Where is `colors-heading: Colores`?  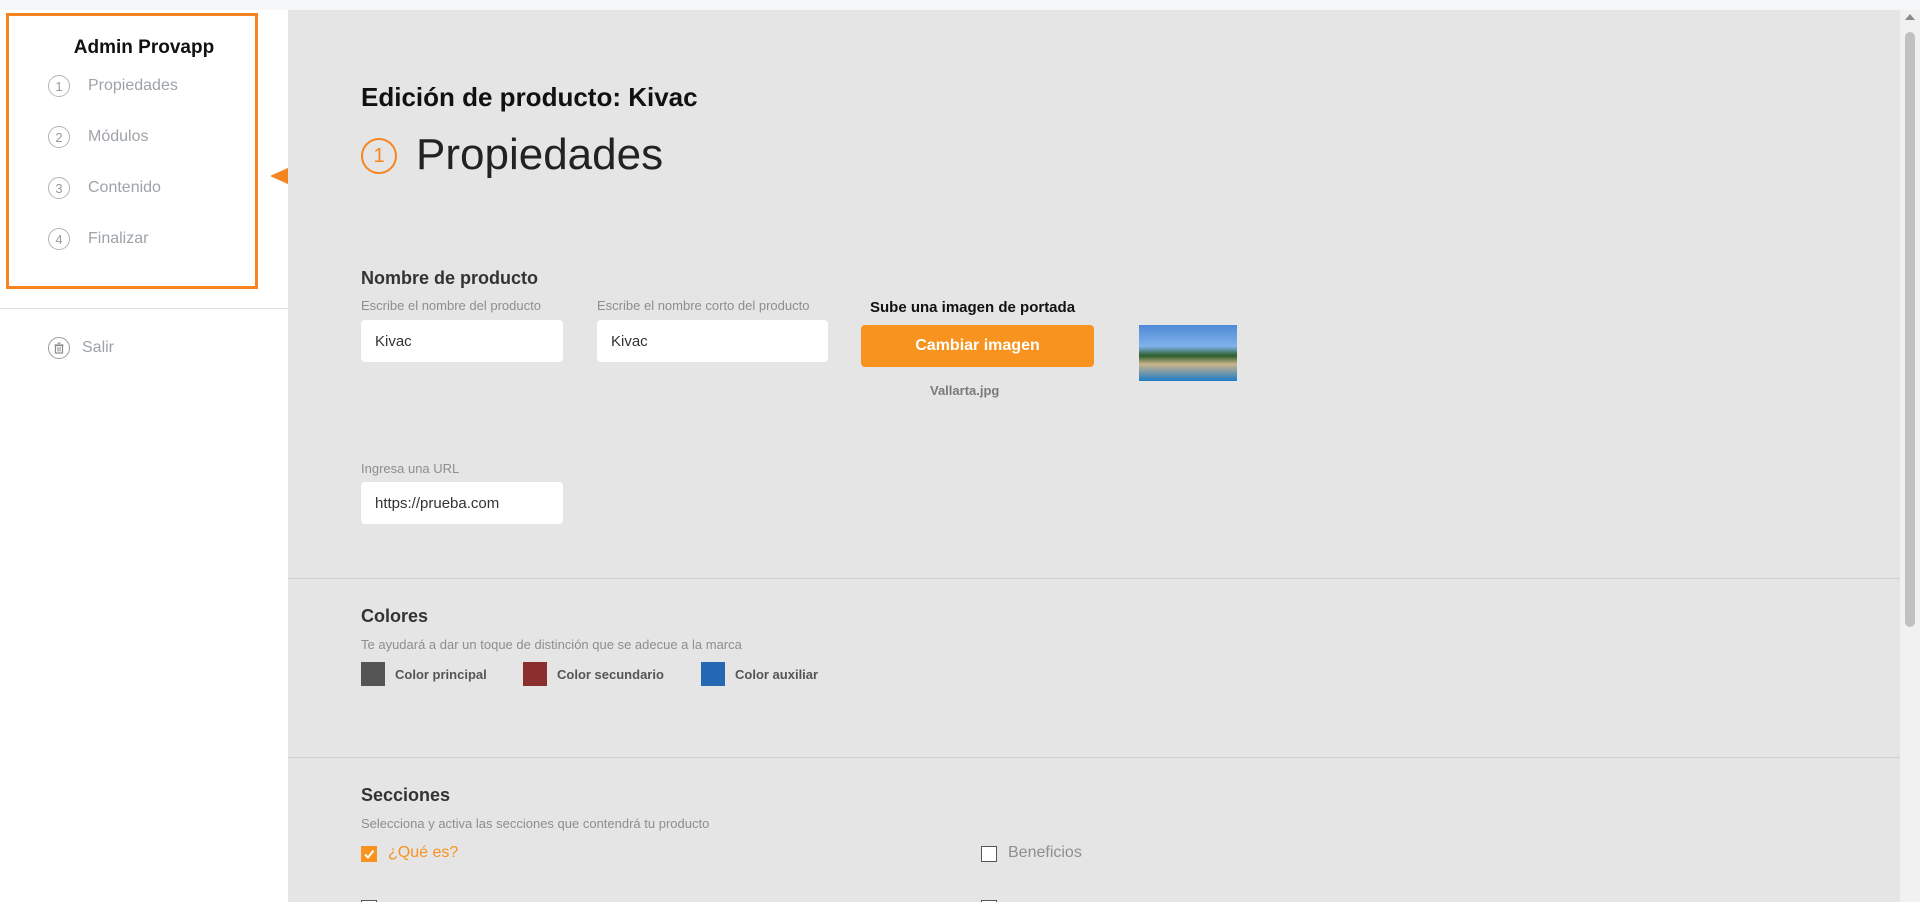 colors-heading: Colores is located at coordinates (395, 616).